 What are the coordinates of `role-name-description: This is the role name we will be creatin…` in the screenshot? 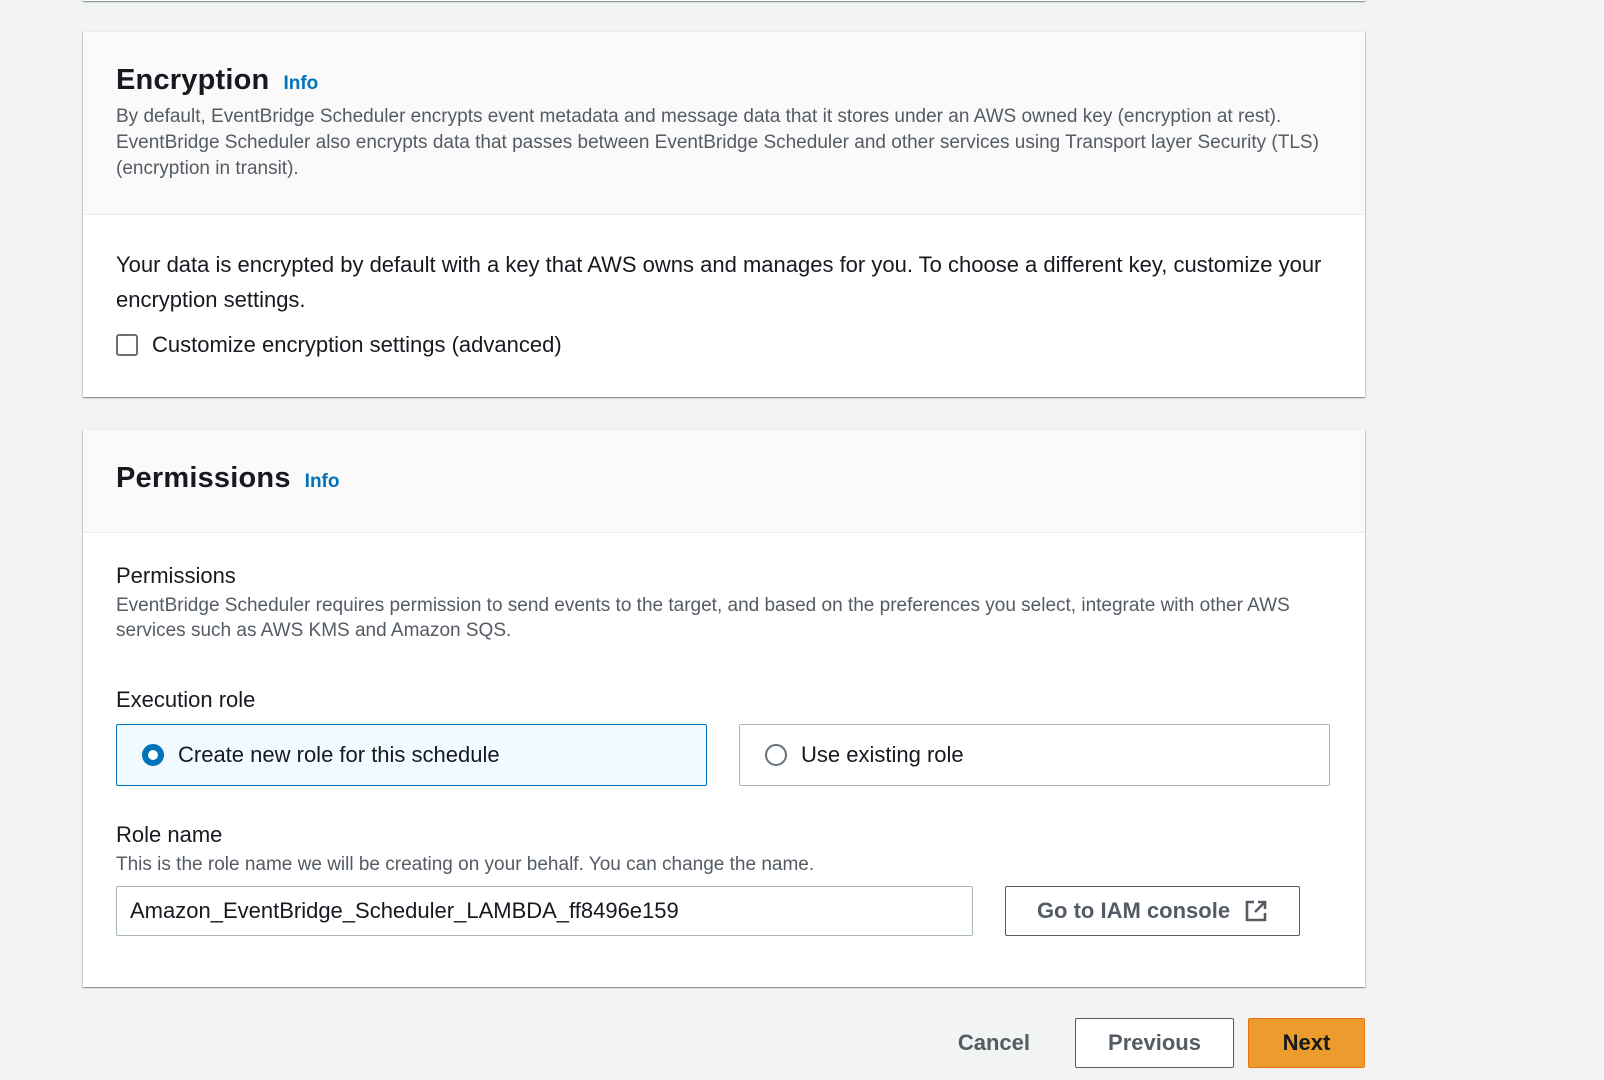 It's located at (465, 864).